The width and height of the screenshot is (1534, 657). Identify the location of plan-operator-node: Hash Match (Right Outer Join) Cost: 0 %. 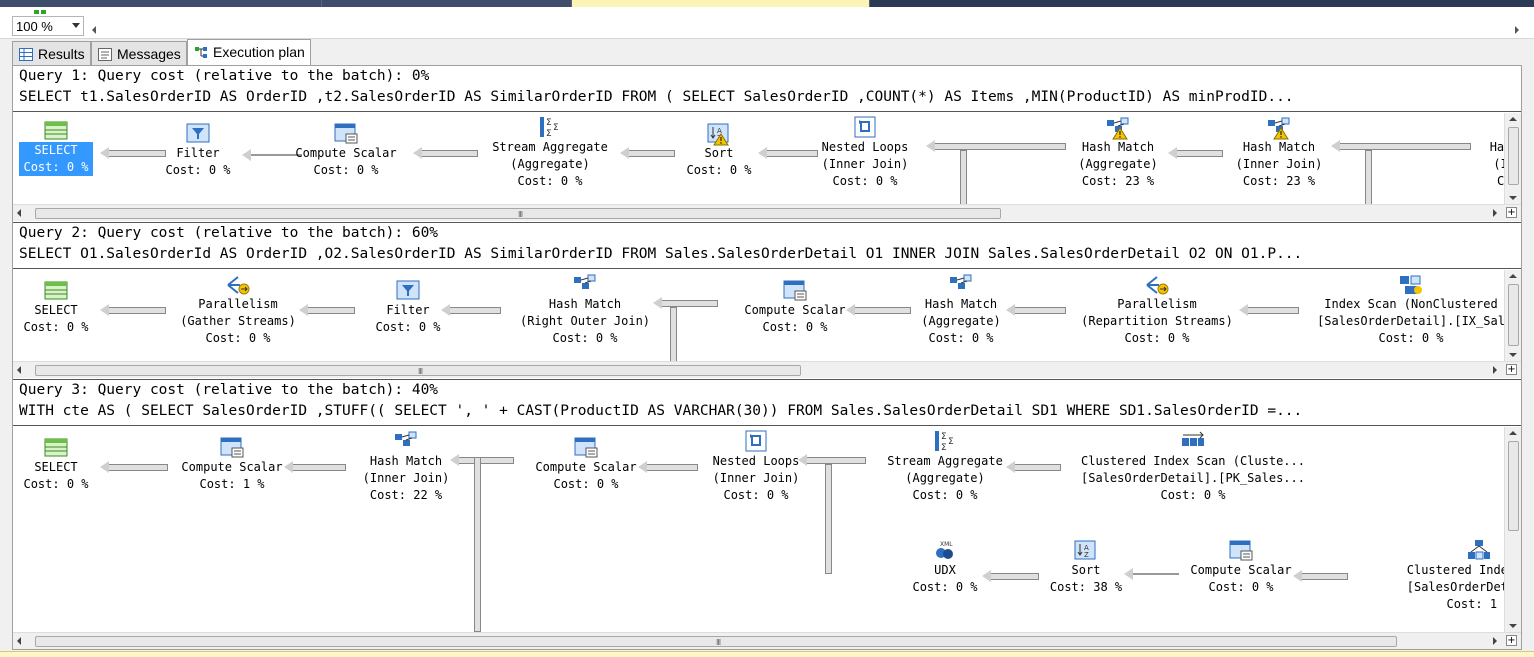
(585, 310).